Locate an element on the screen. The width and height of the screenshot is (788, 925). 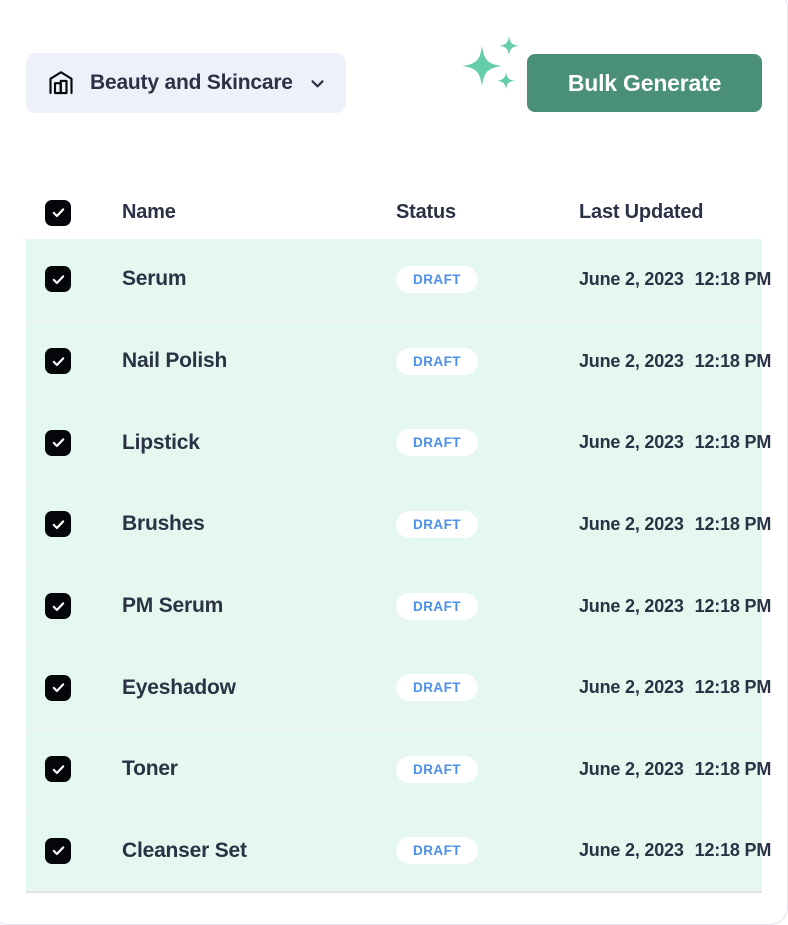
table-row: Cleanser Set DRAFT June 2, 2023 12:18 PM is located at coordinates (398, 851).